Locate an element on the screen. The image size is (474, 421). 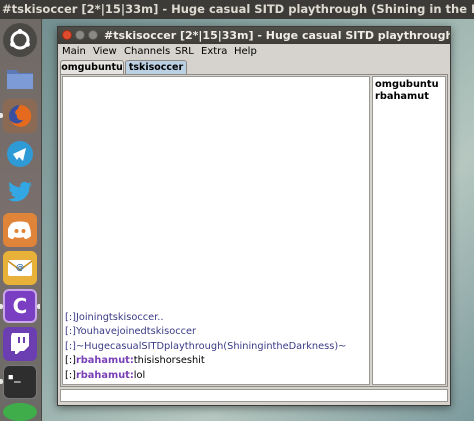
chat-text: Youhavejoinedtskisoccer is located at coordinates (136, 332).